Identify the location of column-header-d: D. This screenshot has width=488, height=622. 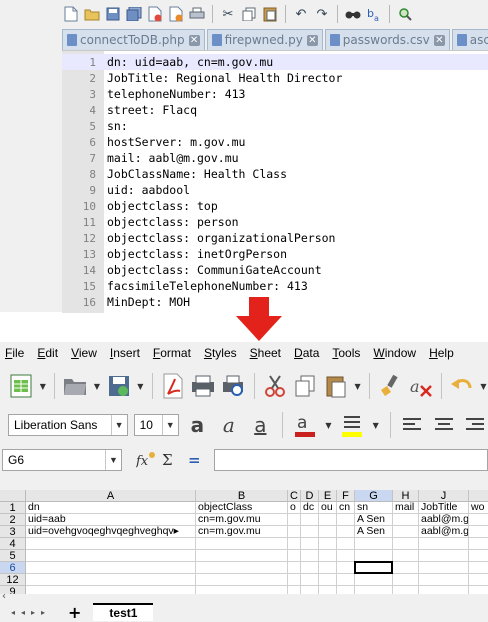
(310, 496).